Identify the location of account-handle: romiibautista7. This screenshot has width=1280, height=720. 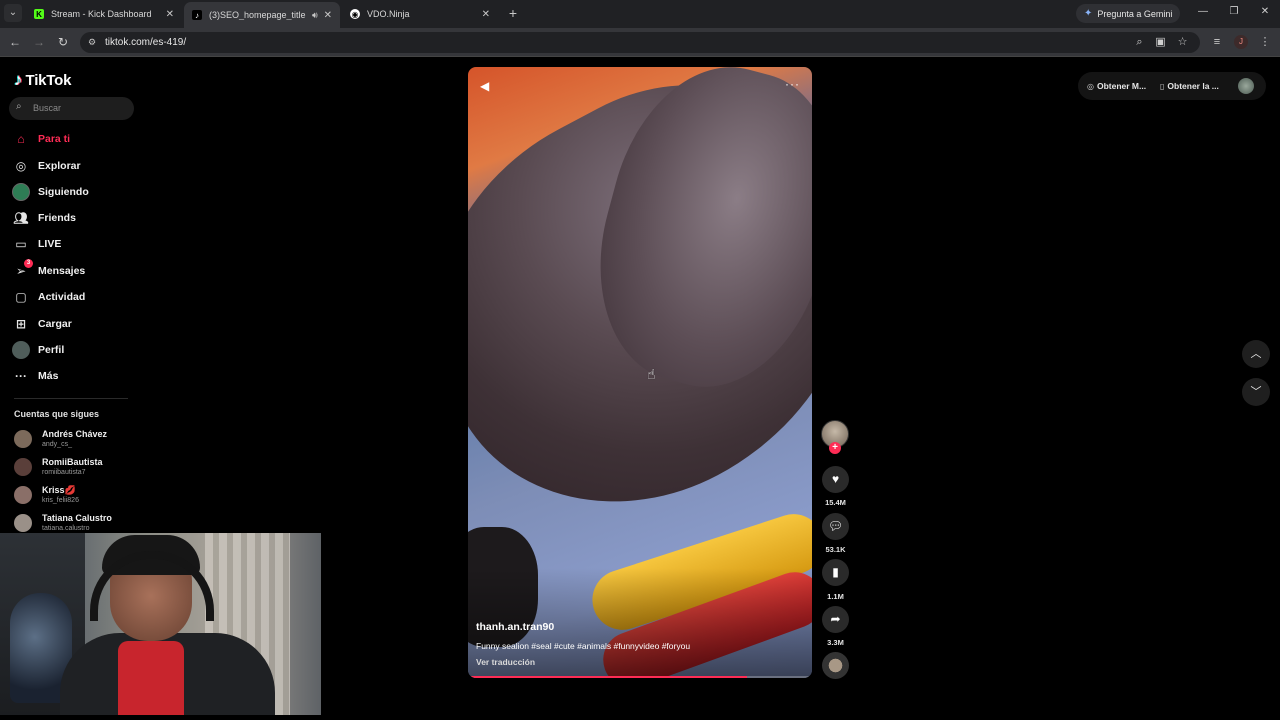
(64, 472).